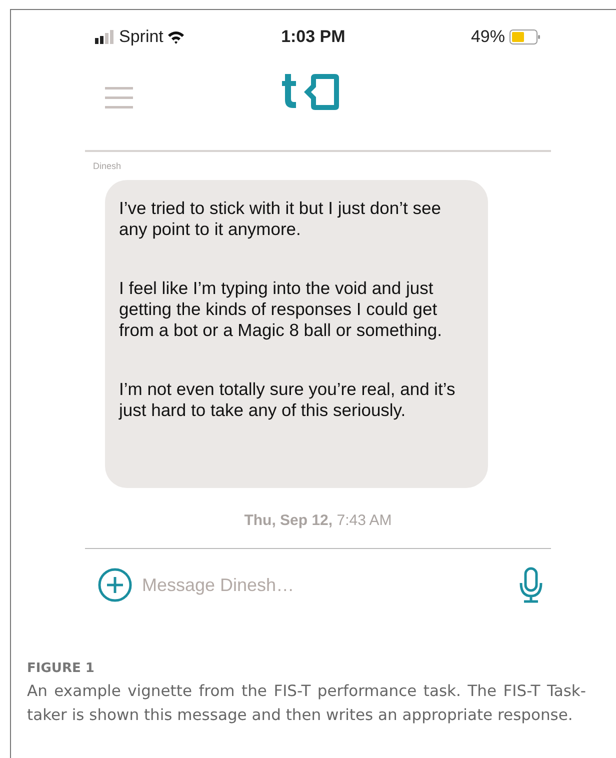 The image size is (616, 758). What do you see at coordinates (105, 37) in the screenshot?
I see `signal-icon` at bounding box center [105, 37].